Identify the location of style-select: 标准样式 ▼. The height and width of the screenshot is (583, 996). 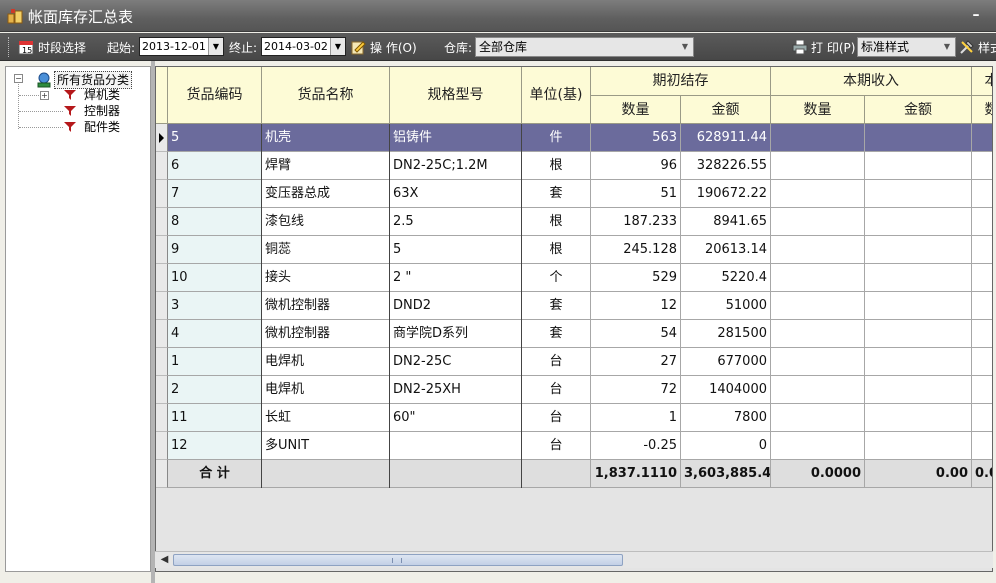
(906, 47).